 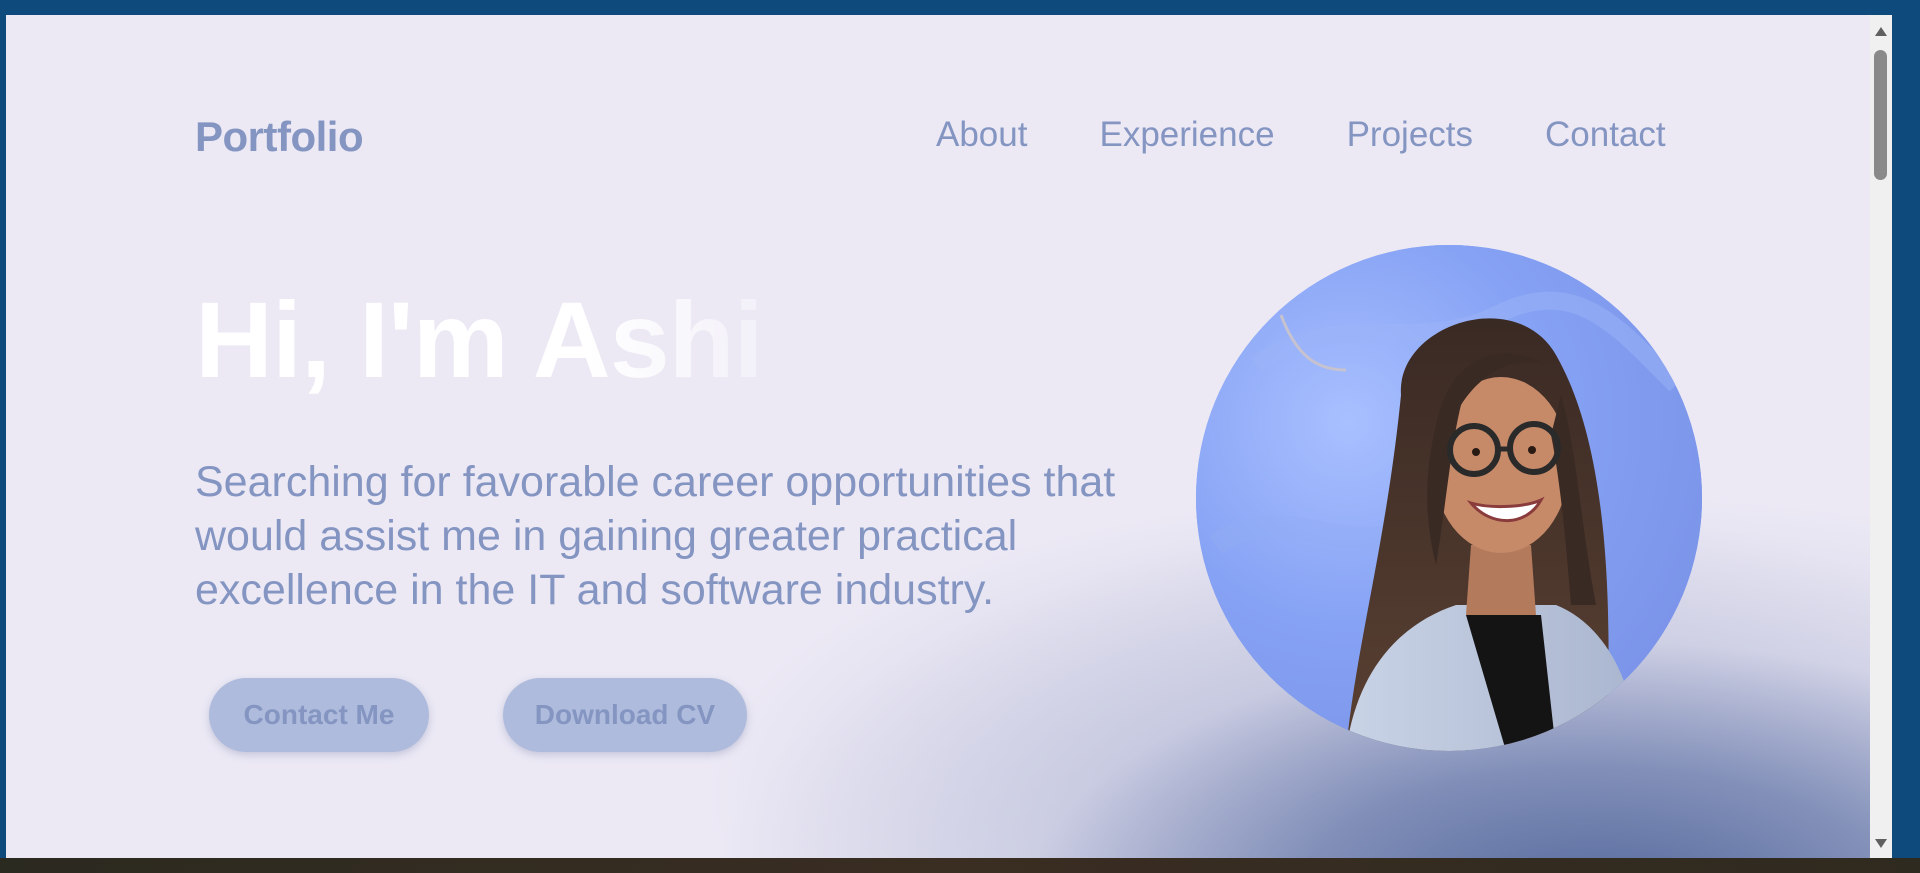 I want to click on download-cv-button: Download CV, so click(x=625, y=715).